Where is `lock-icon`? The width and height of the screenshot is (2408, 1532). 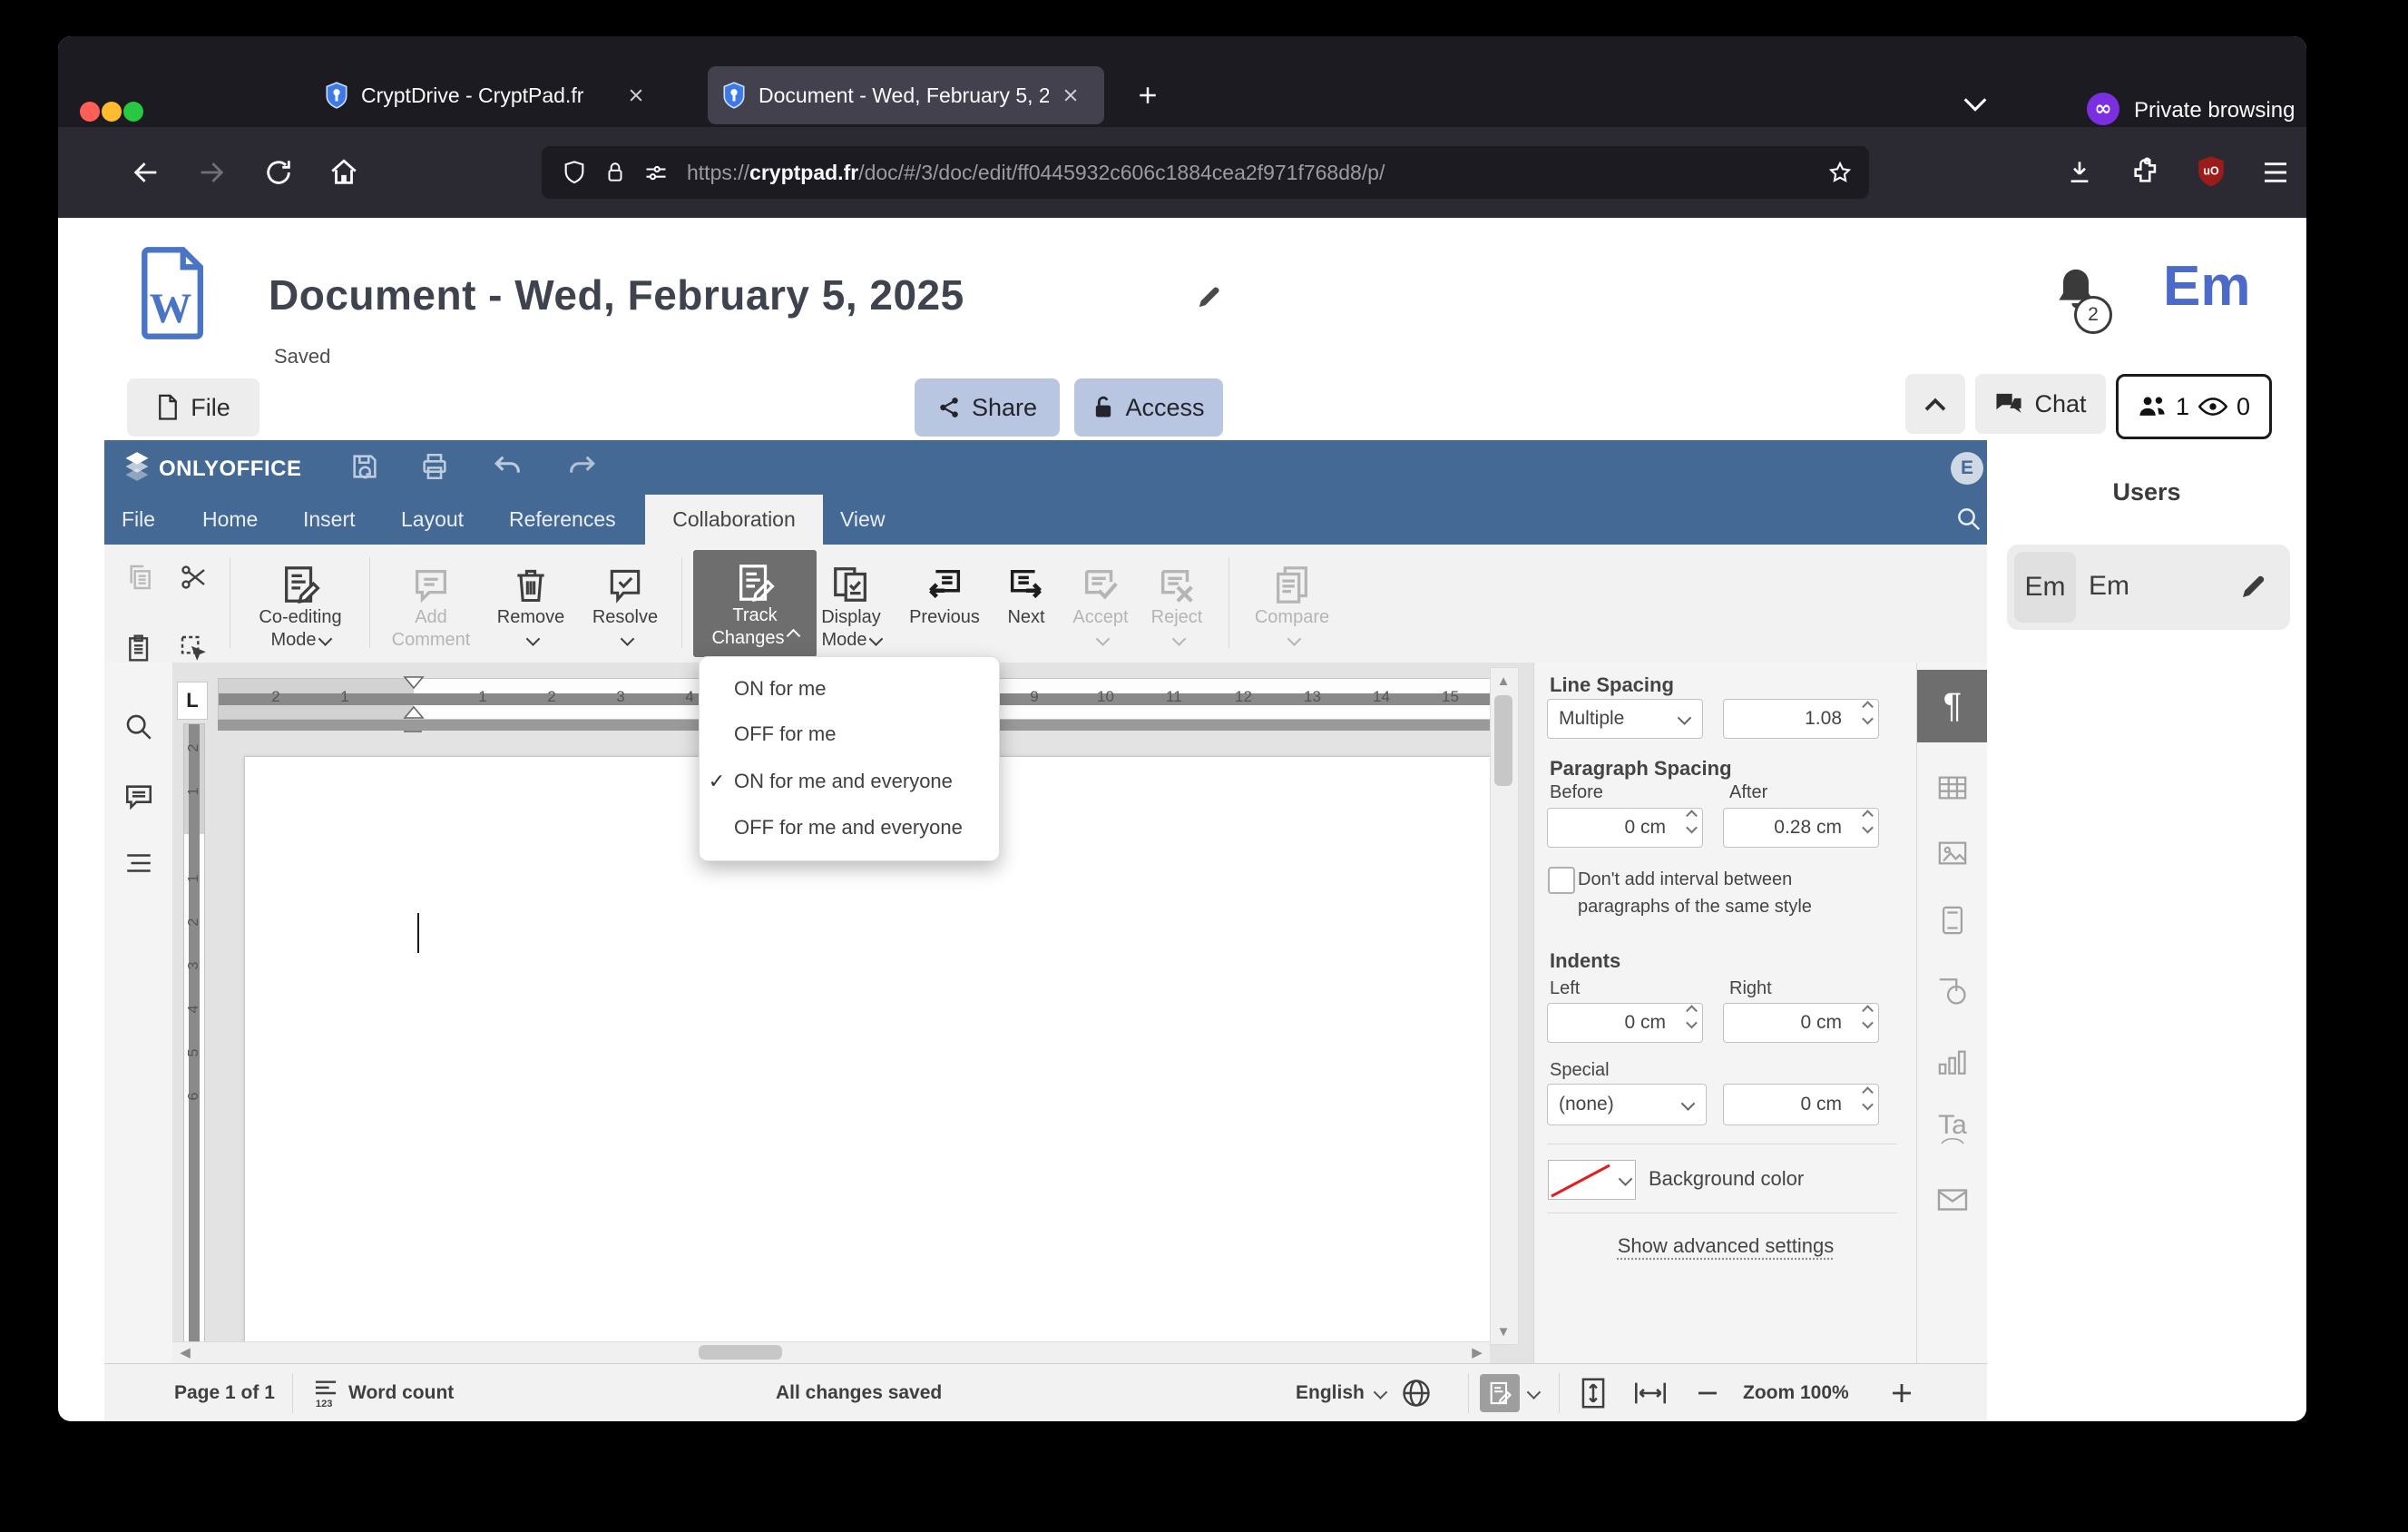
lock-icon is located at coordinates (615, 172).